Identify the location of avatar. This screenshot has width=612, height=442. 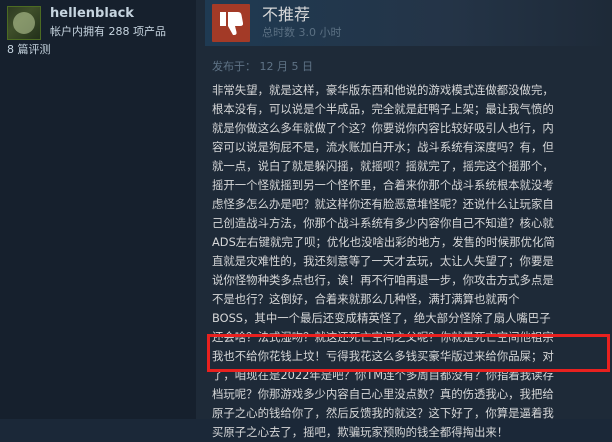
(24, 23).